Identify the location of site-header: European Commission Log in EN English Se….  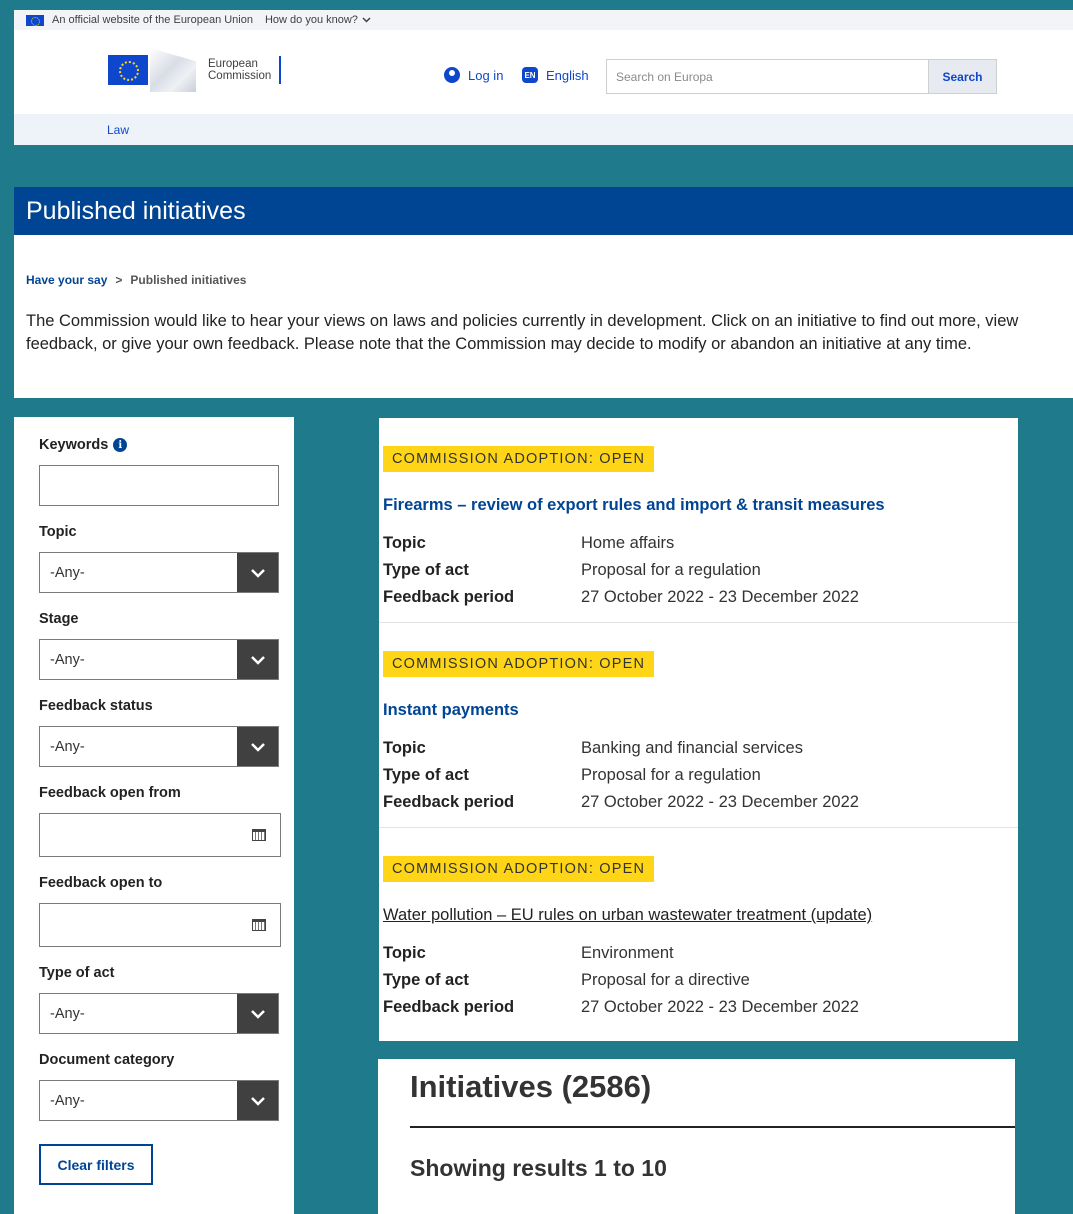
(543, 72).